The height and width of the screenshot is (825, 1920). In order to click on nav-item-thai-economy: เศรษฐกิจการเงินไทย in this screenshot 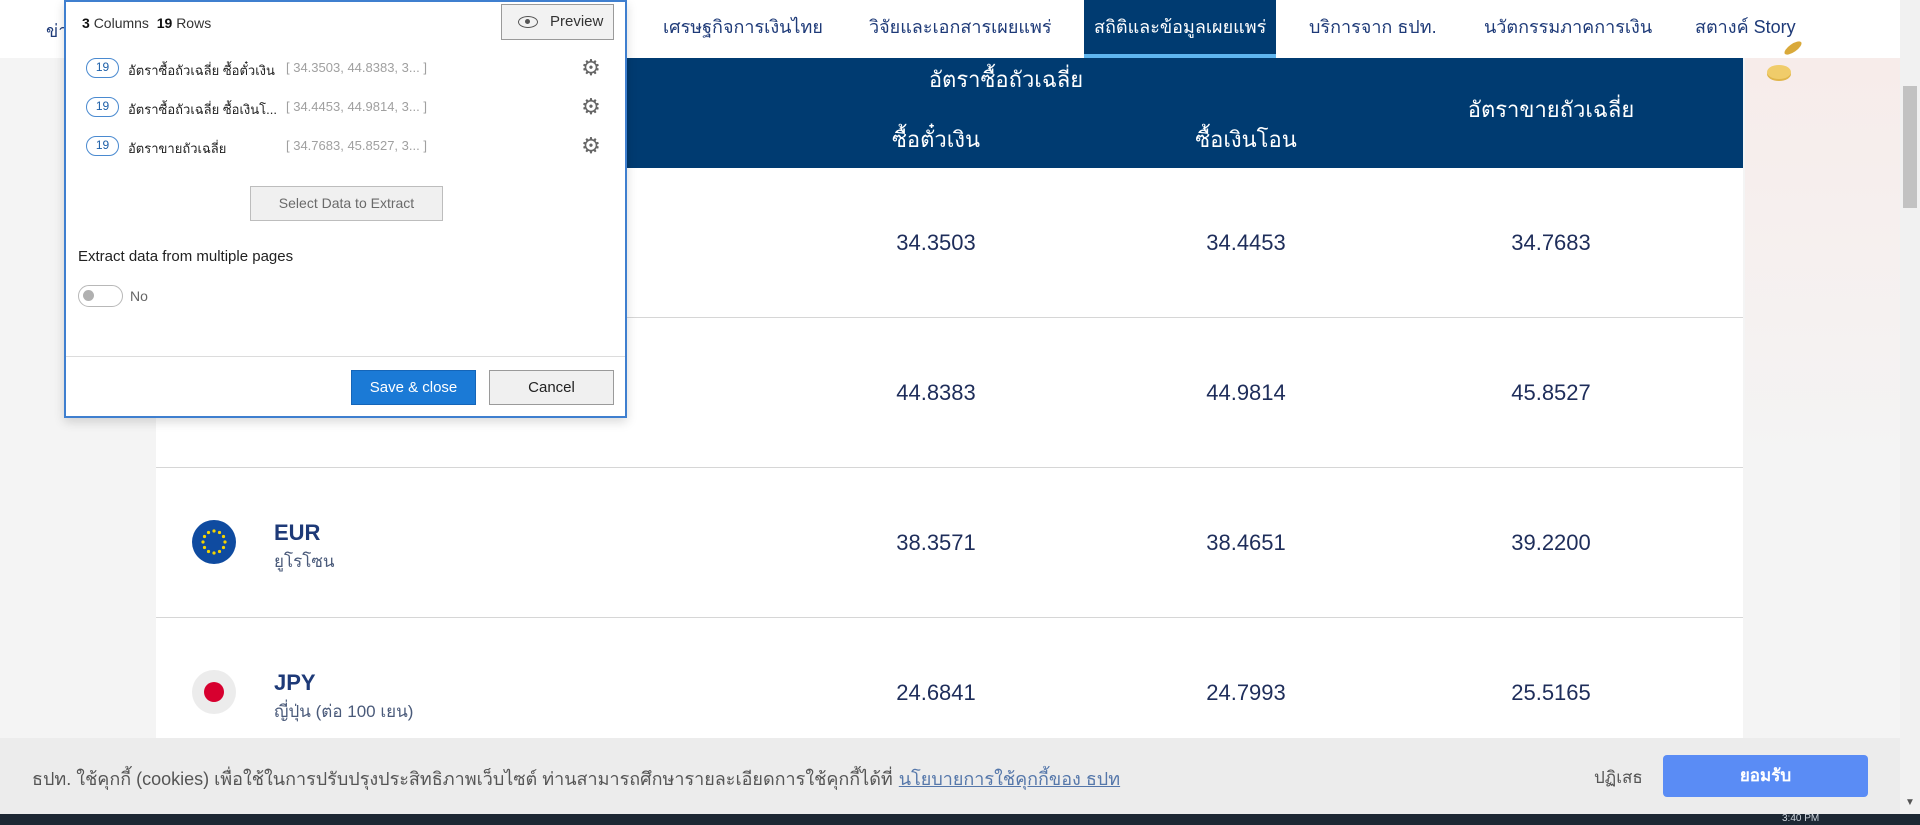, I will do `click(743, 29)`.